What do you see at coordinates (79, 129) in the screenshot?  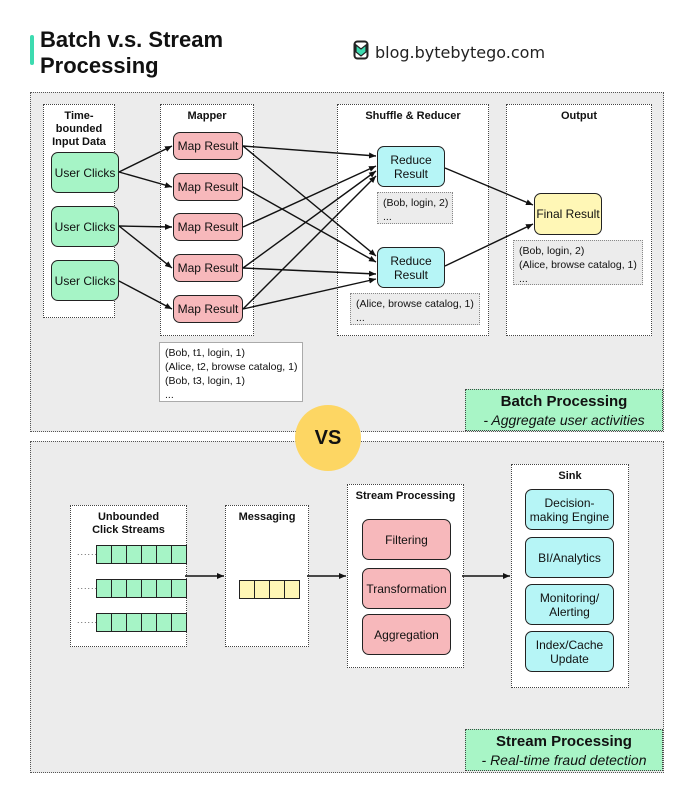 I see `input-group-title: Time-bounded Input Data` at bounding box center [79, 129].